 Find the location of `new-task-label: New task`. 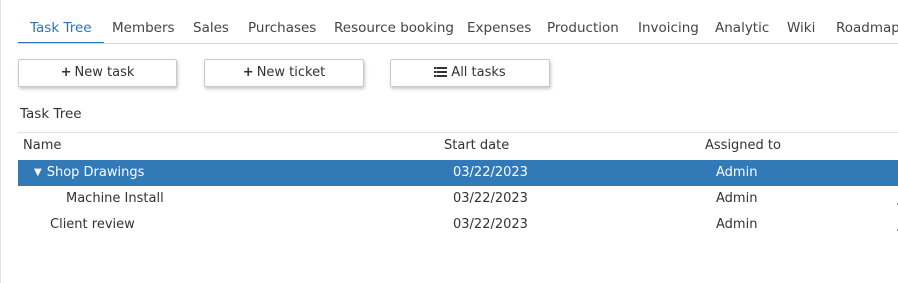

new-task-label: New task is located at coordinates (104, 72).